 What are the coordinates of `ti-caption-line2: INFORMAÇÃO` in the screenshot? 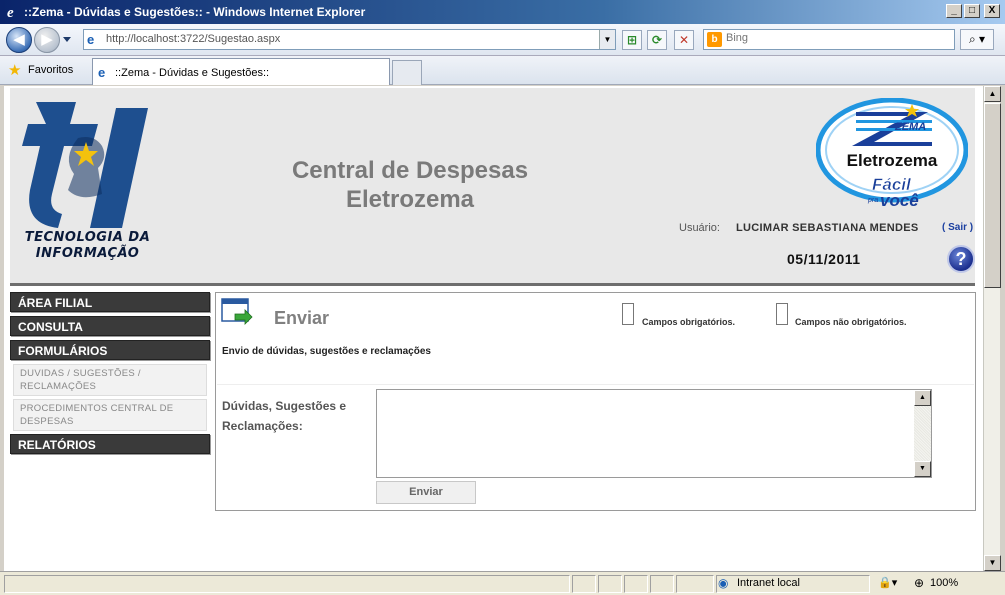 It's located at (87, 253).